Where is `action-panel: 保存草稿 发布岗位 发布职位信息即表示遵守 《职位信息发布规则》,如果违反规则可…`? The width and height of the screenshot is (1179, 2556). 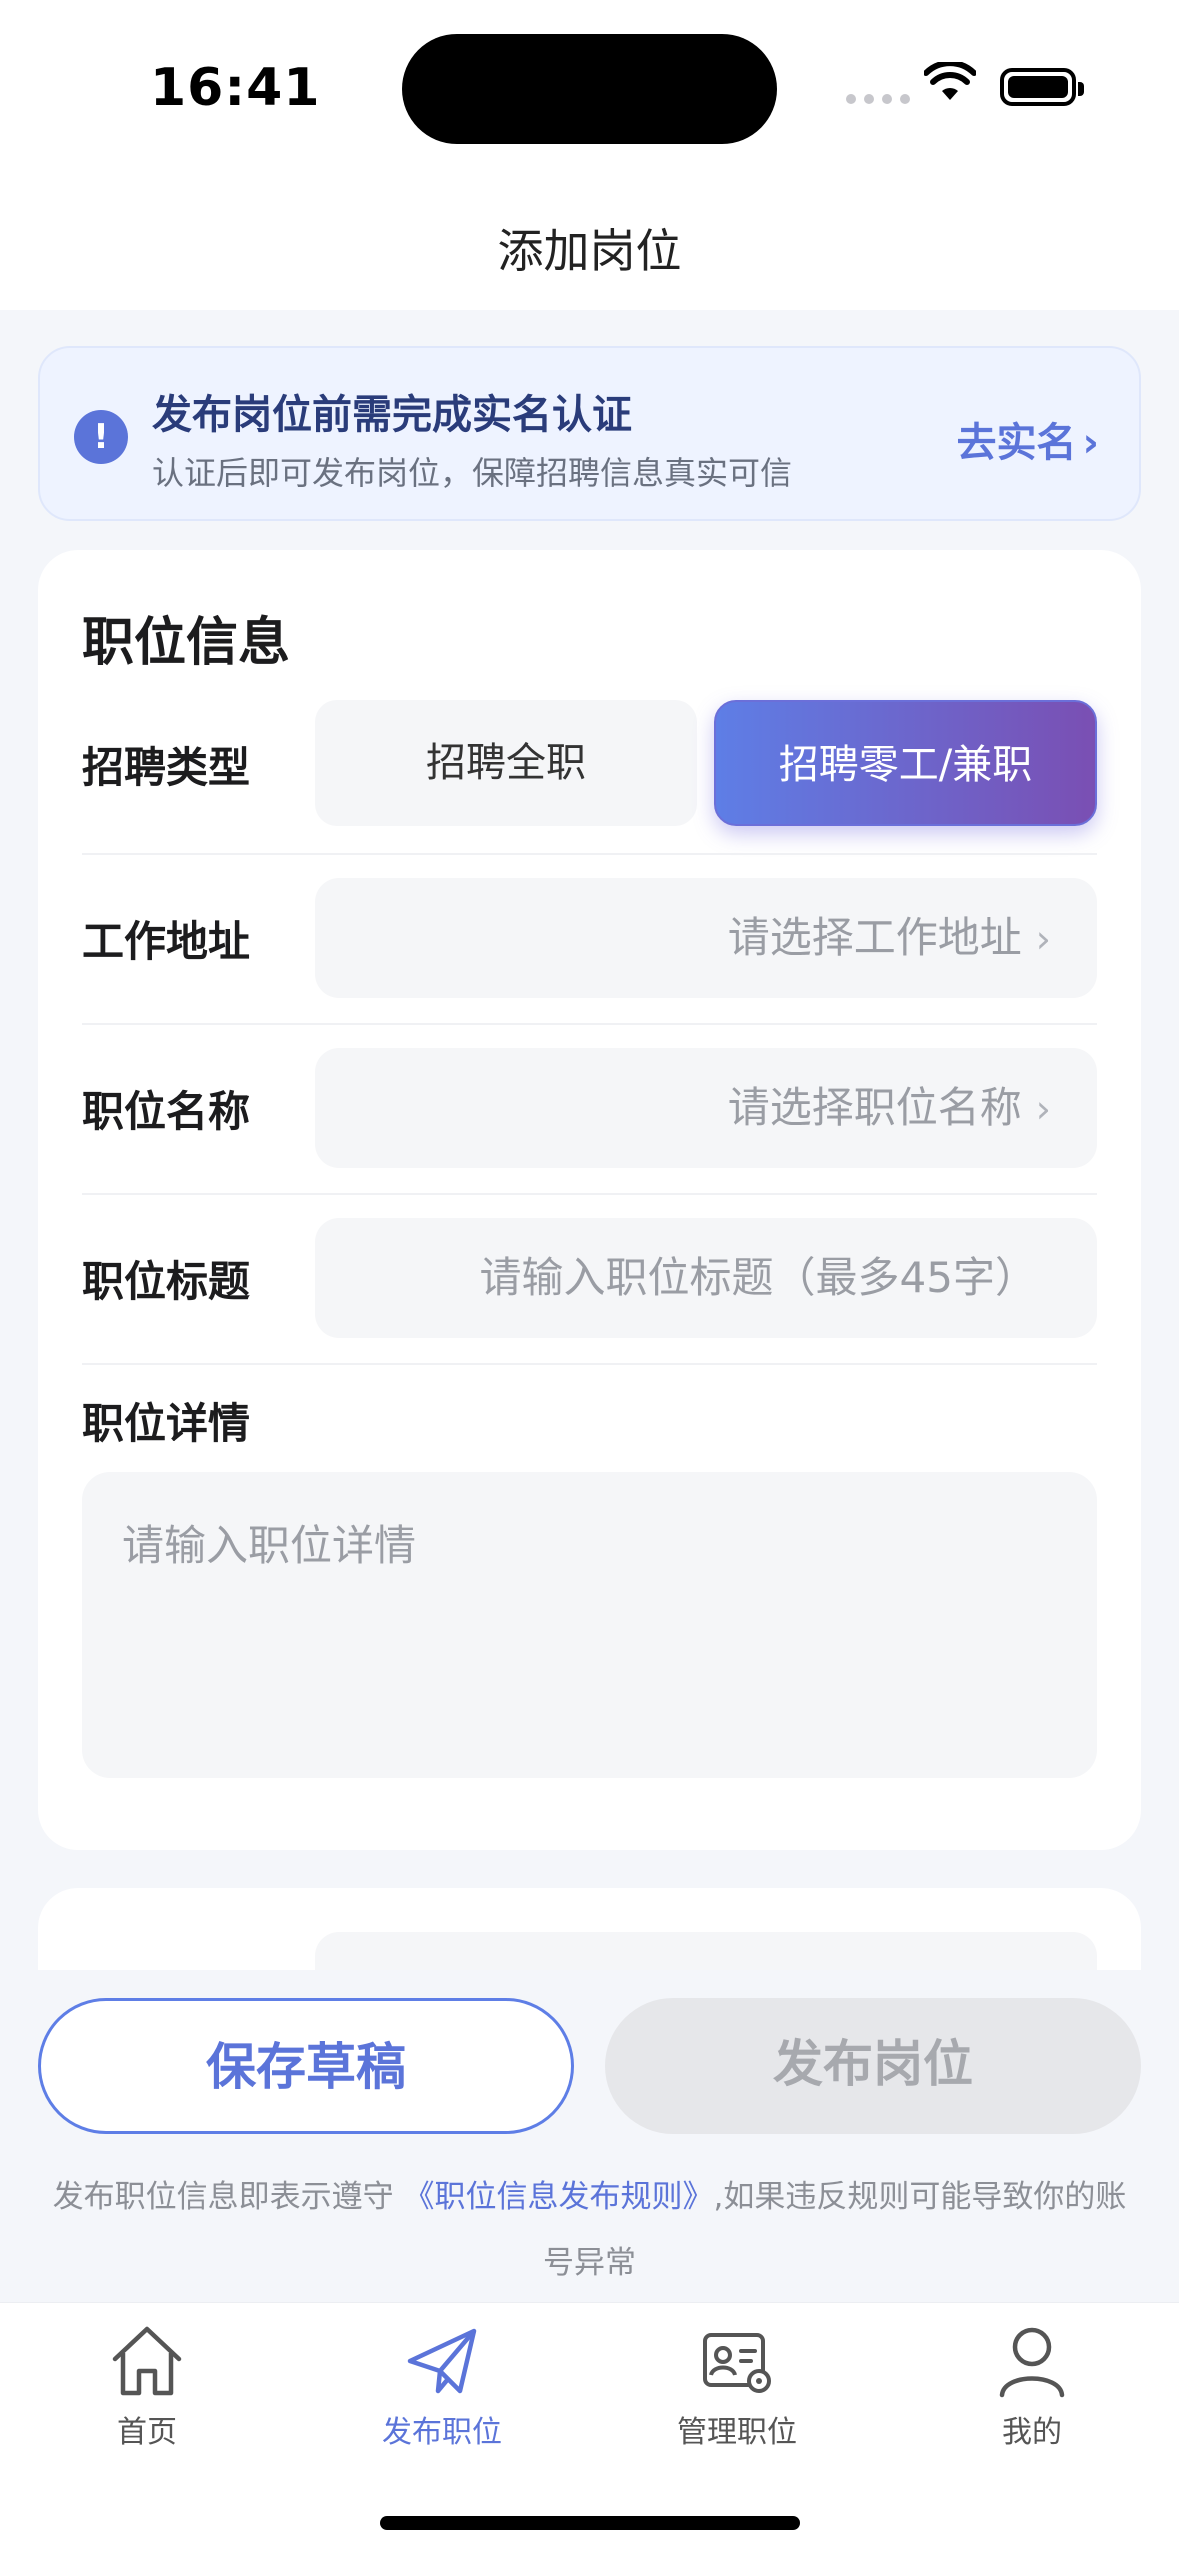
action-panel: 保存草稿 发布岗位 发布职位信息即表示遵守 《职位信息发布规则》,如果违反规则可… is located at coordinates (589, 2135).